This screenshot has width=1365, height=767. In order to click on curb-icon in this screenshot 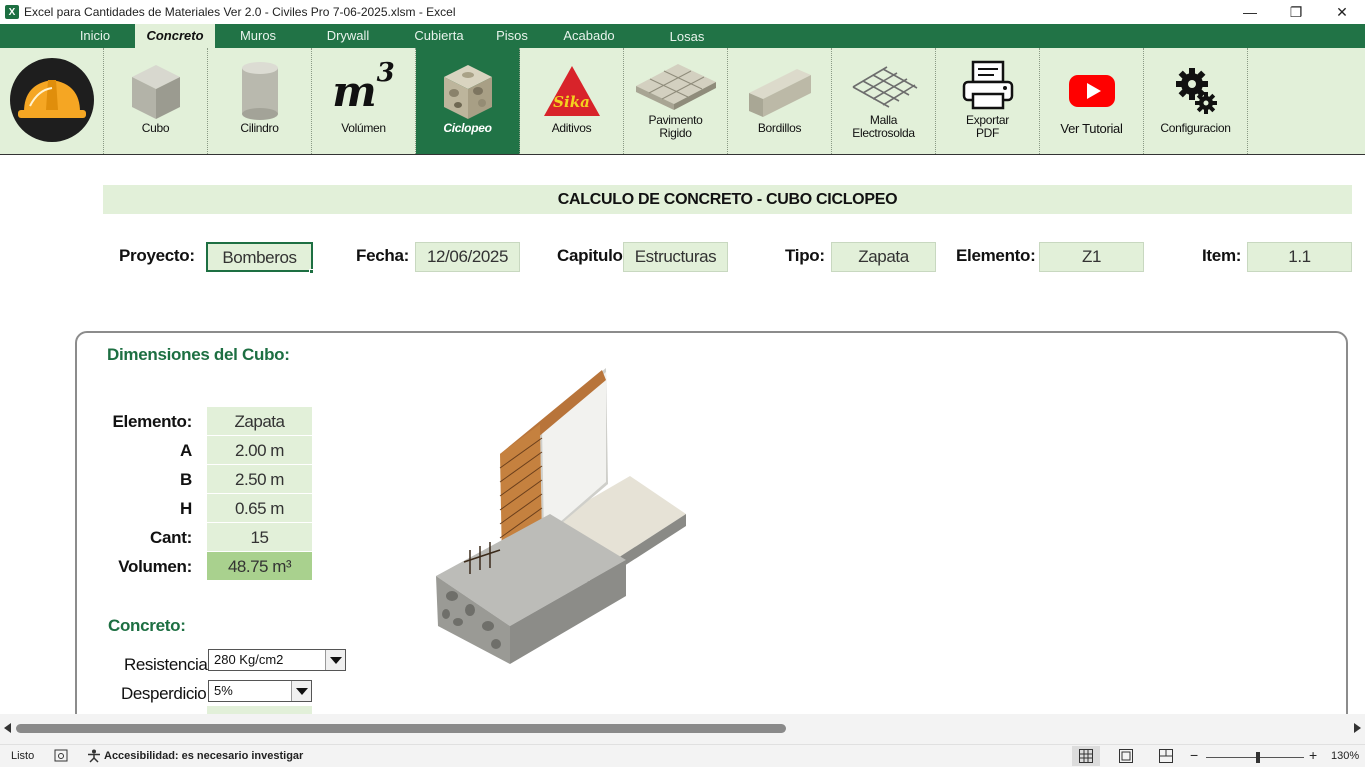, I will do `click(780, 91)`.